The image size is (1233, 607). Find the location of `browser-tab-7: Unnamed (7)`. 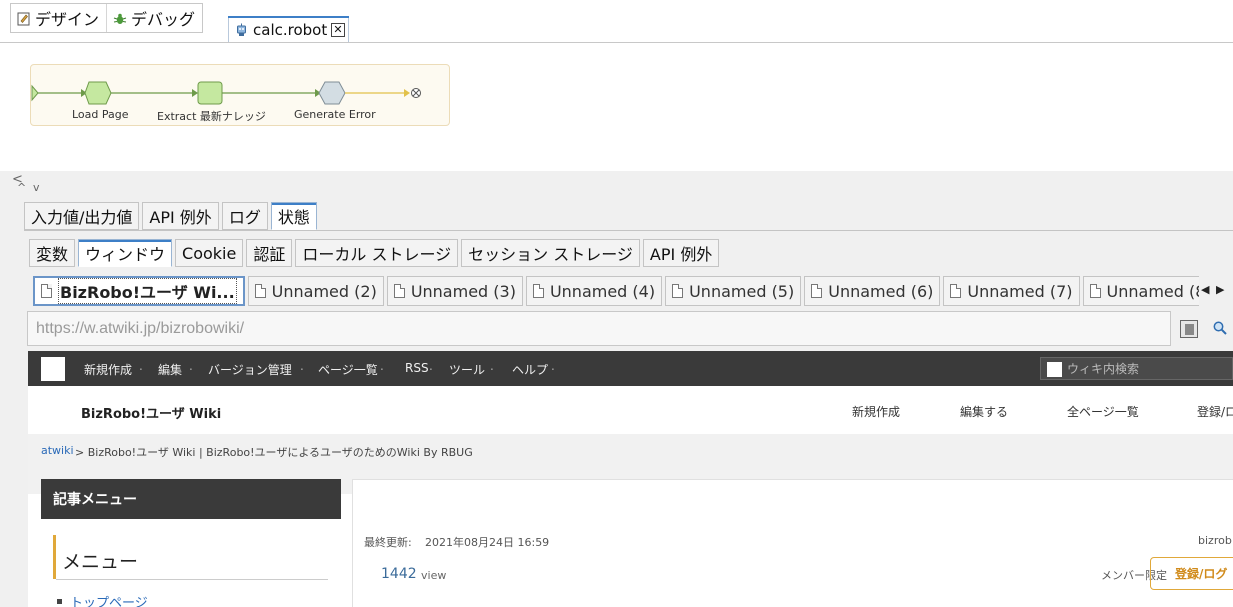

browser-tab-7: Unnamed (7) is located at coordinates (1011, 291).